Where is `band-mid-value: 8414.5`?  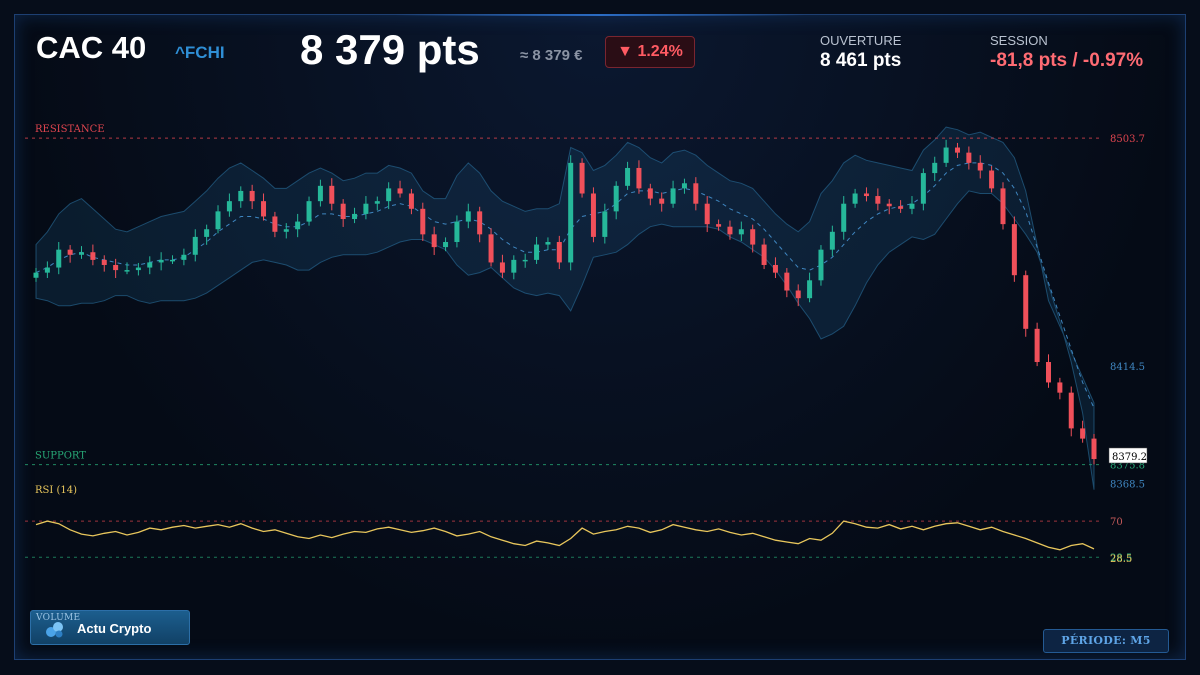 band-mid-value: 8414.5 is located at coordinates (1127, 367).